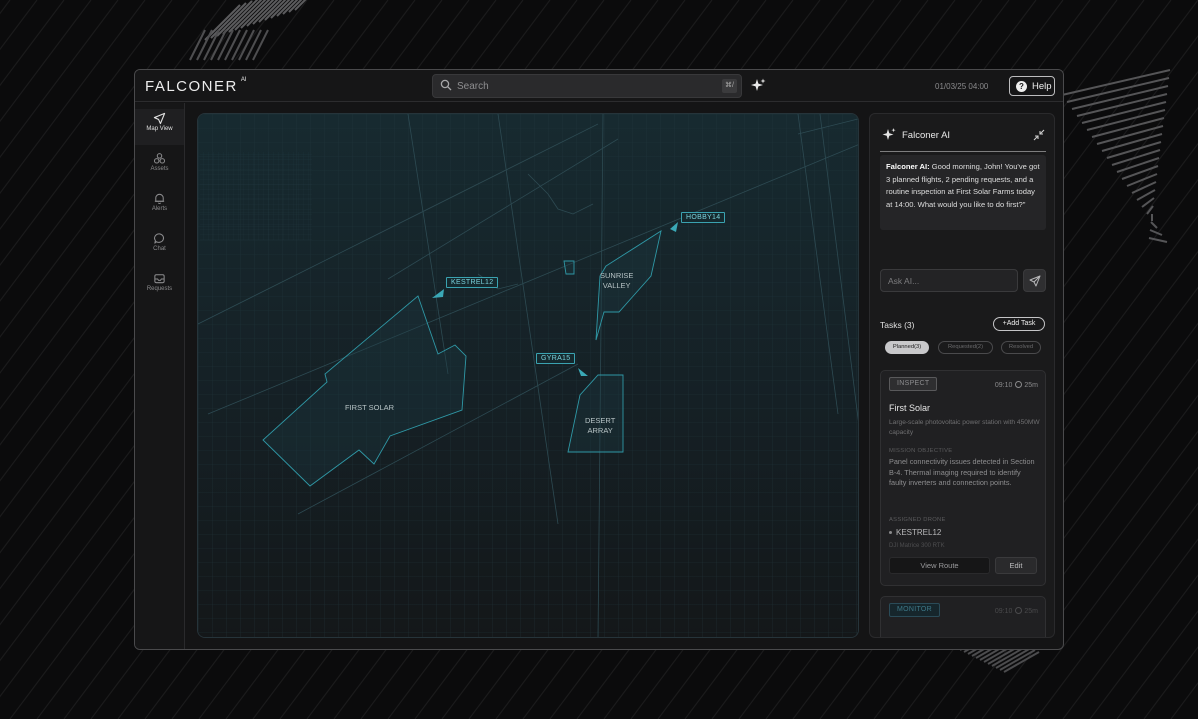 This screenshot has height=719, width=1198. I want to click on collapse-icon, so click(1039, 135).